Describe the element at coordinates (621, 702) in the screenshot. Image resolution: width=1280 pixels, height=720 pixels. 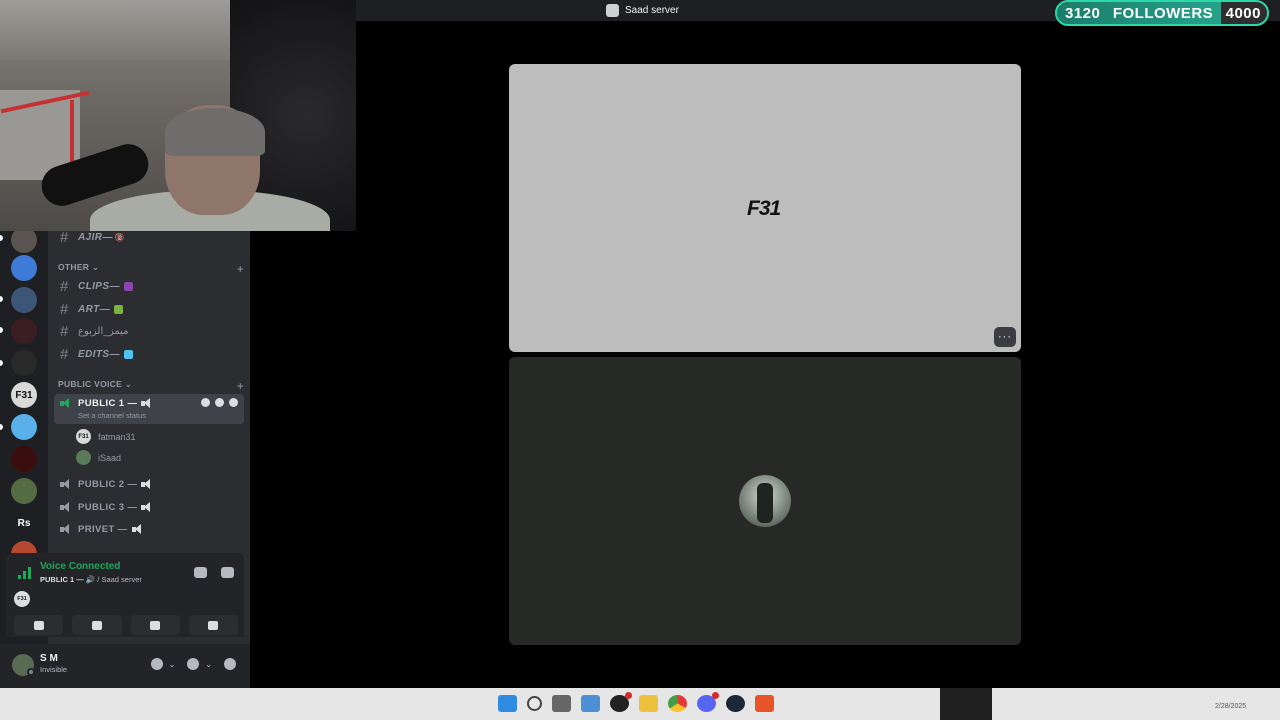
I see `obs-icon` at that location.